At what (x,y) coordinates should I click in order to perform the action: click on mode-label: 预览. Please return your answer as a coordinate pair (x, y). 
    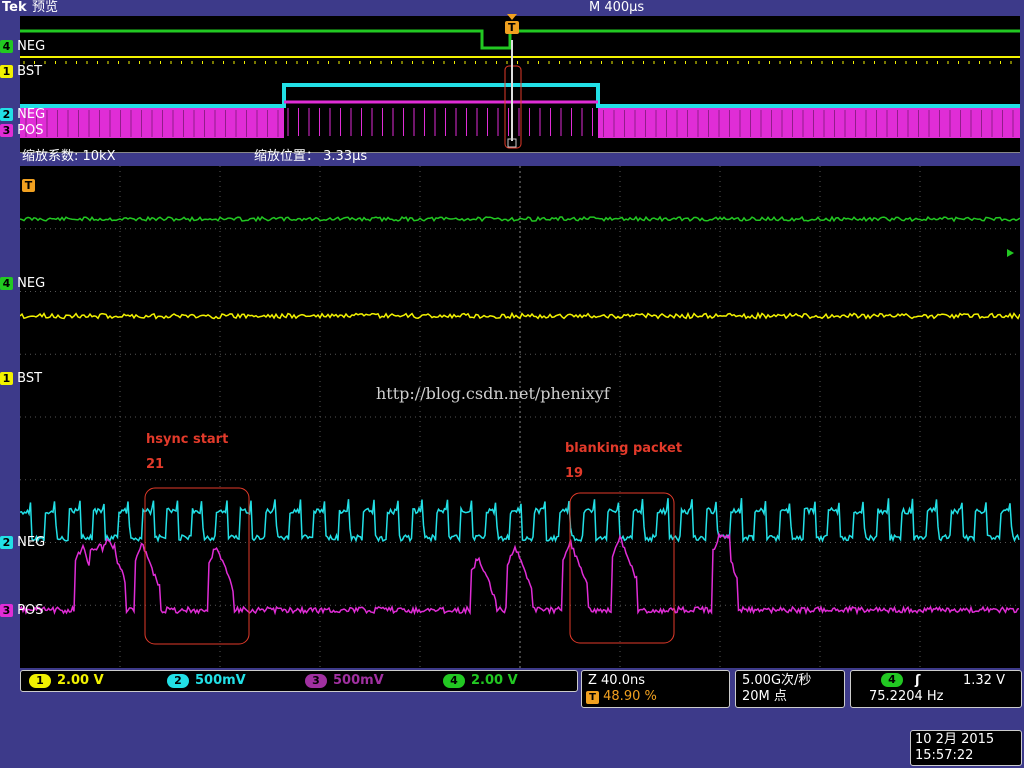
    Looking at the image, I should click on (45, 7).